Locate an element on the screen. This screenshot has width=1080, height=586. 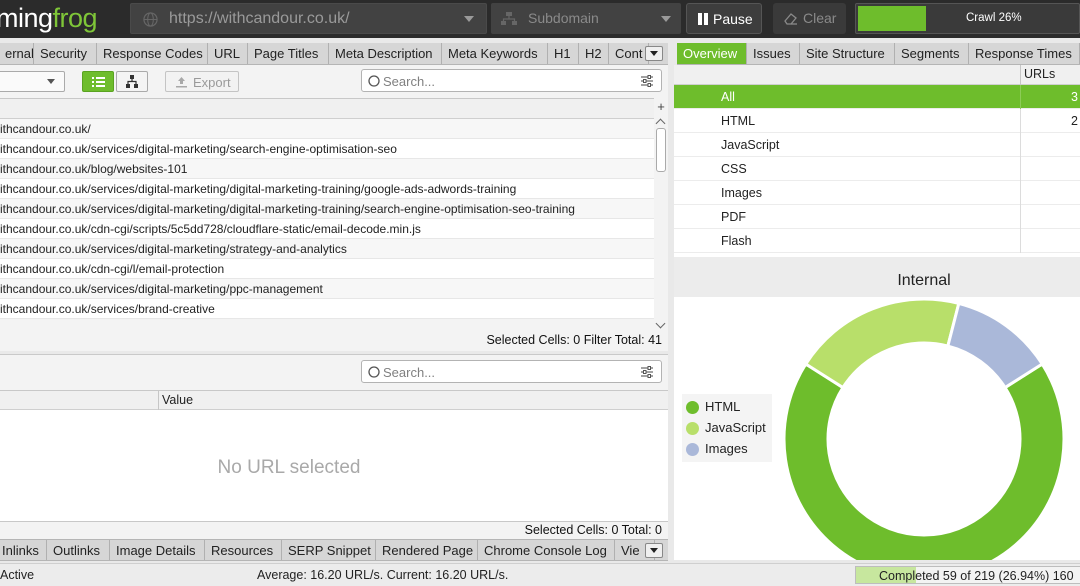
overview-table-header: URLs is located at coordinates (877, 75).